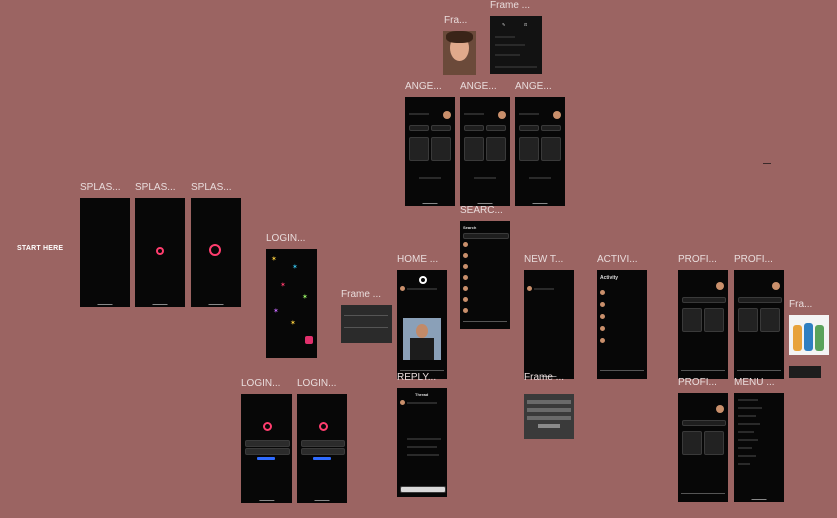  I want to click on illustration-frame, so click(809, 335).